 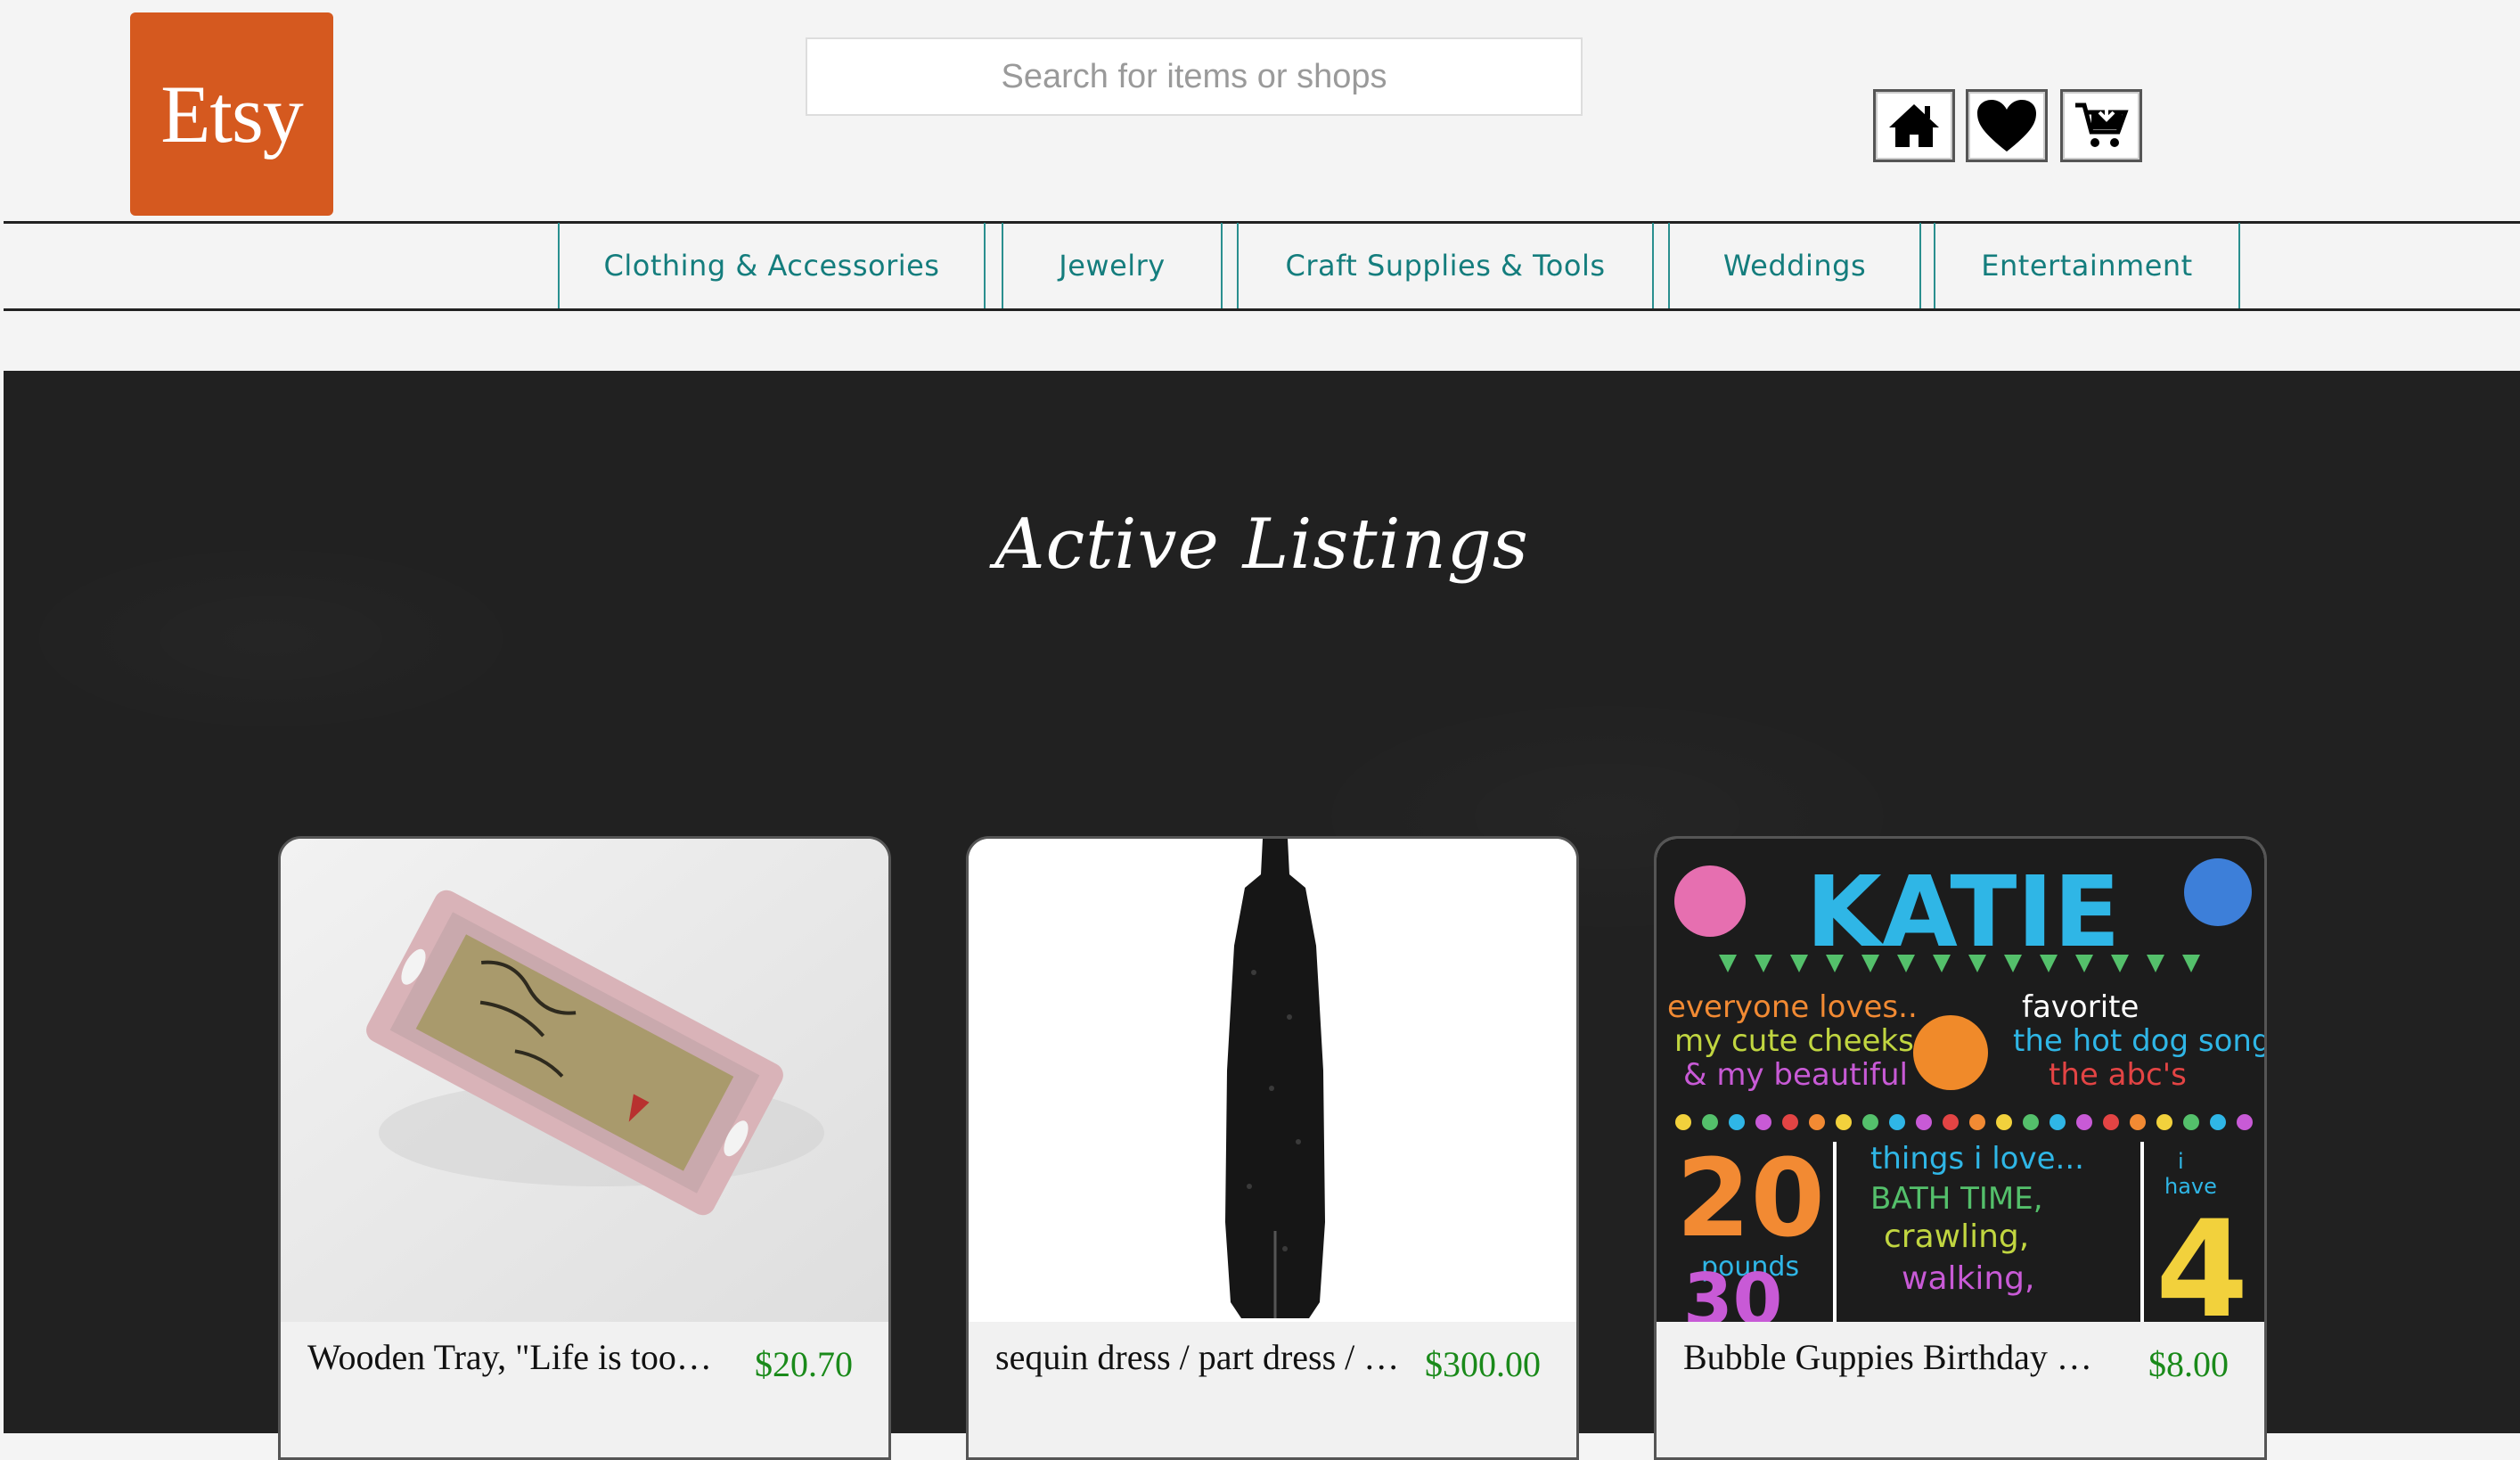 I want to click on listing-price: $300.00, so click(x=1483, y=1364).